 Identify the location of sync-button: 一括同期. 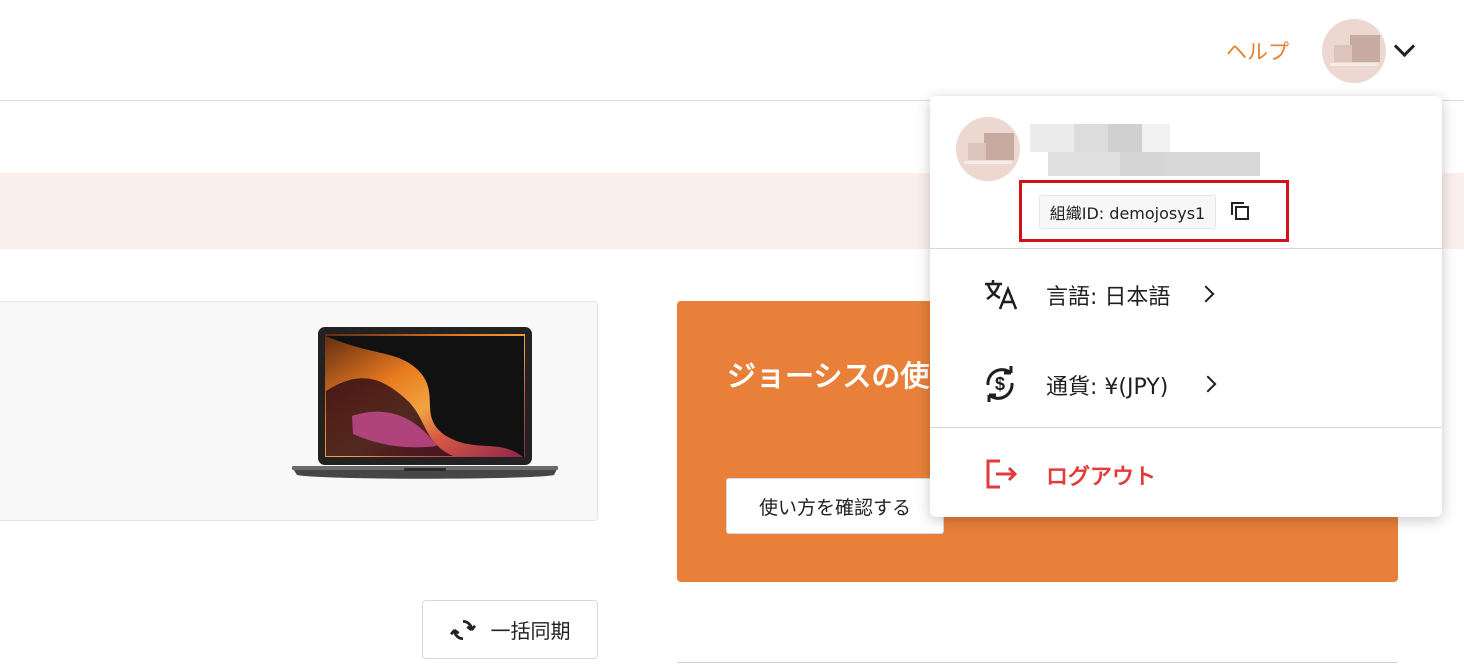
(510, 629).